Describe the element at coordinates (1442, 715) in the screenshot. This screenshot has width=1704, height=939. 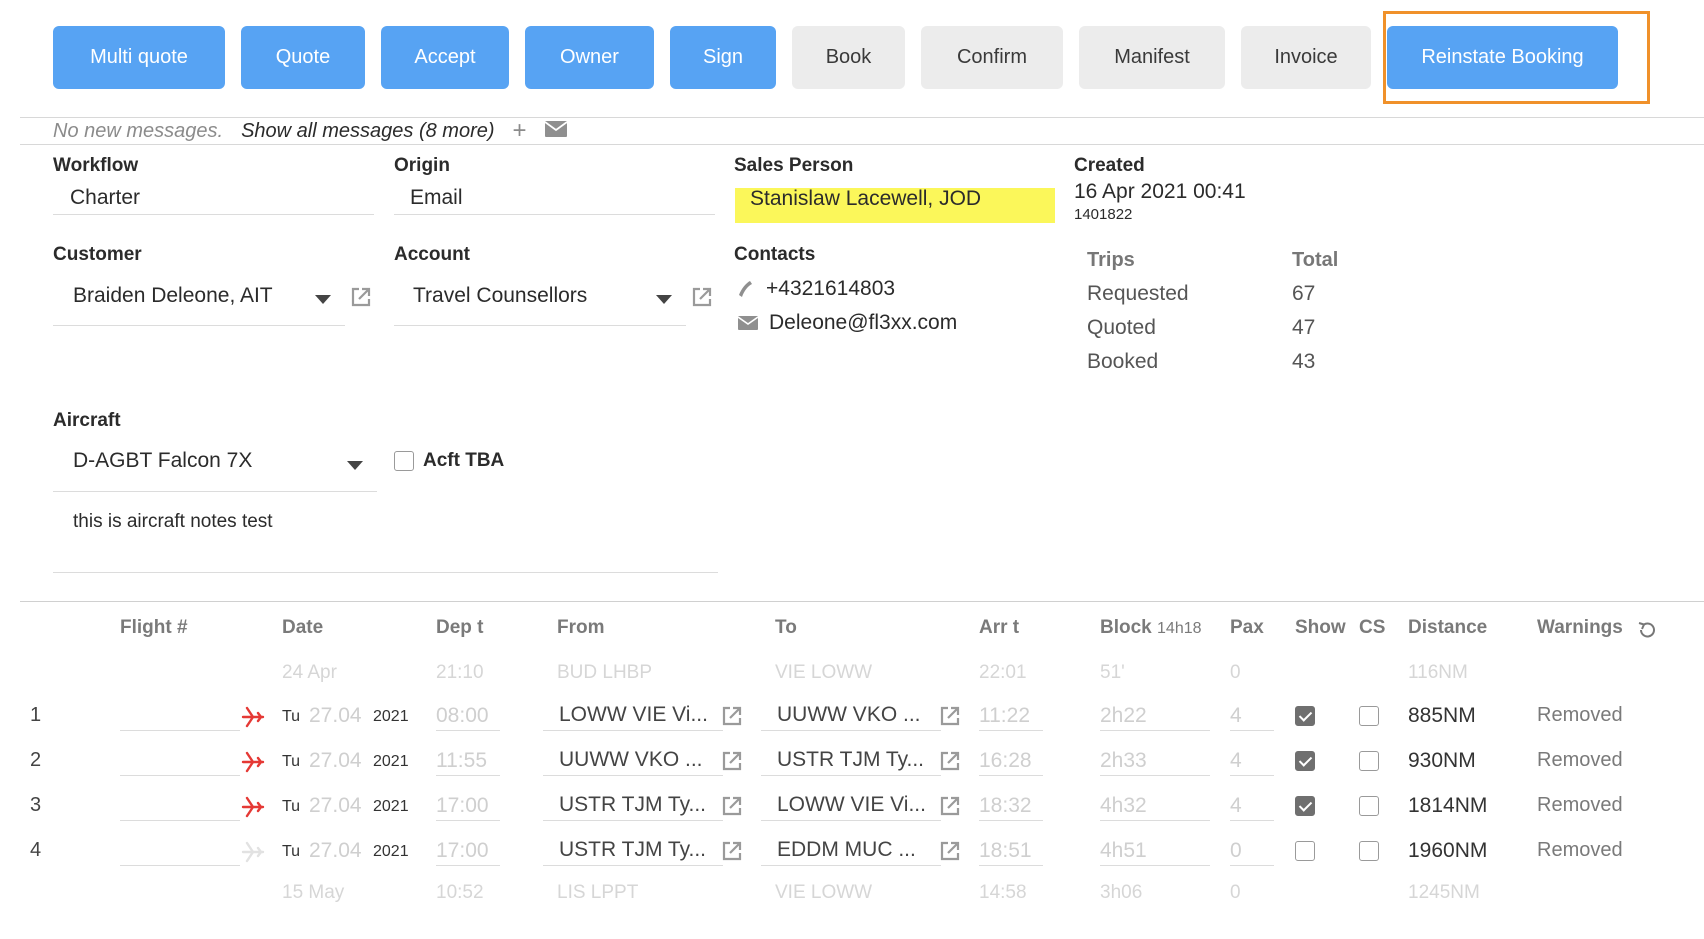
I see `row-distance: 885NM` at that location.